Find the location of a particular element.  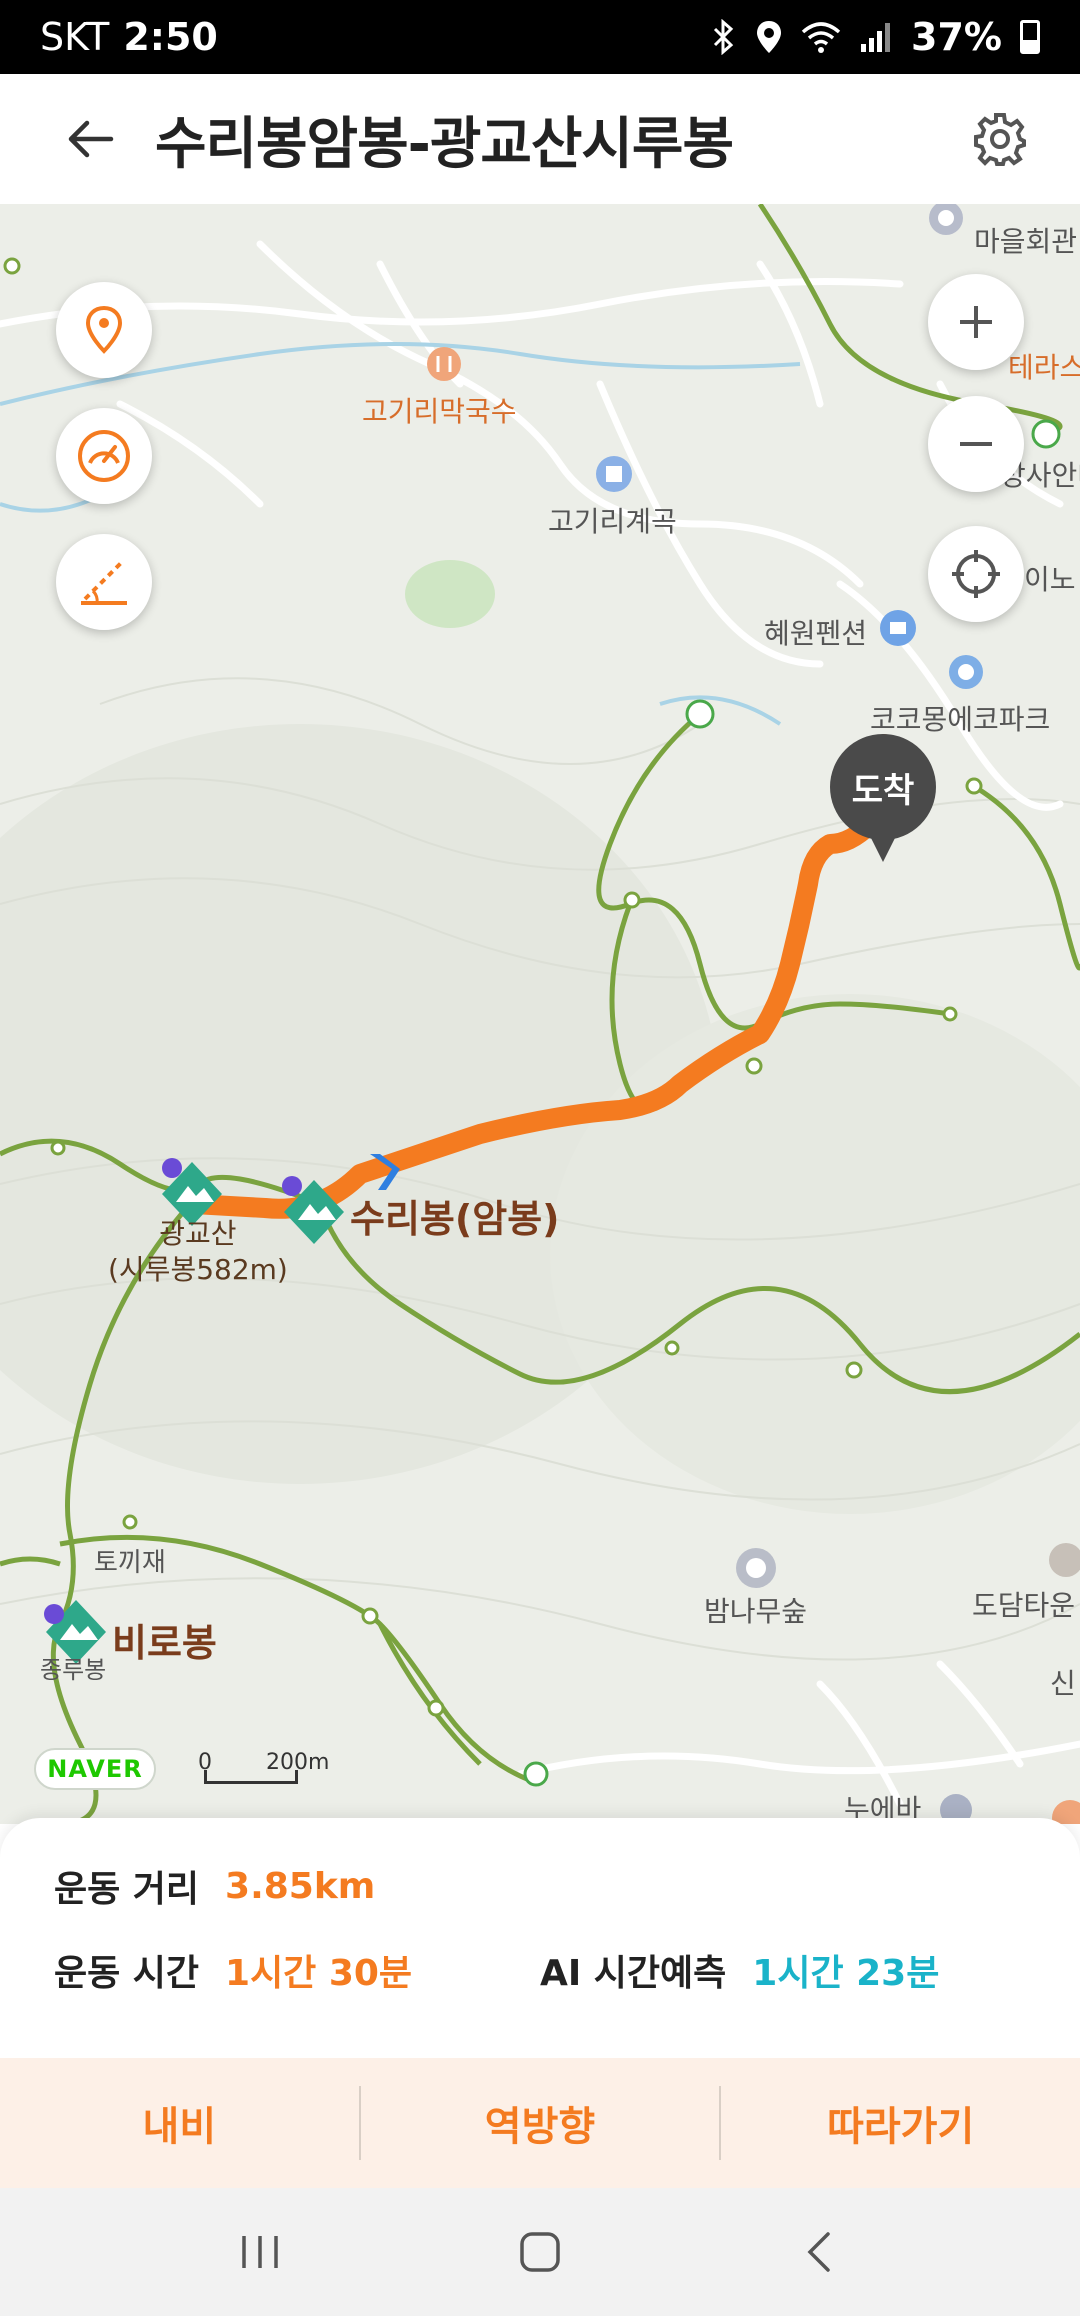

map-label-terrace: 테라스 is located at coordinates (1044, 366).